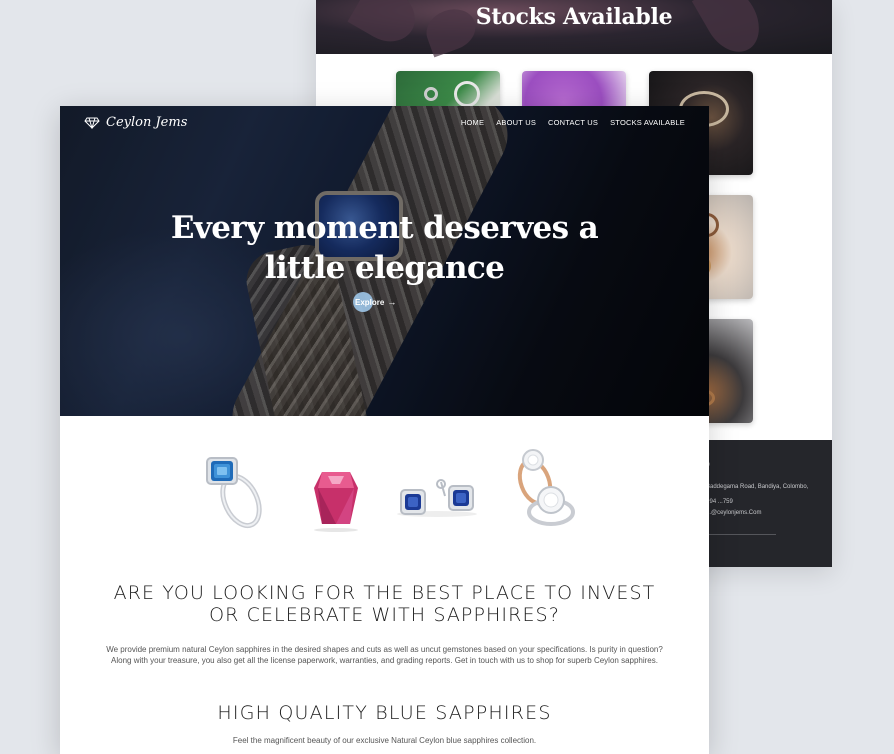 The image size is (894, 754). I want to click on nav-stocks-available: STOCKS AVAILABLE, so click(647, 122).